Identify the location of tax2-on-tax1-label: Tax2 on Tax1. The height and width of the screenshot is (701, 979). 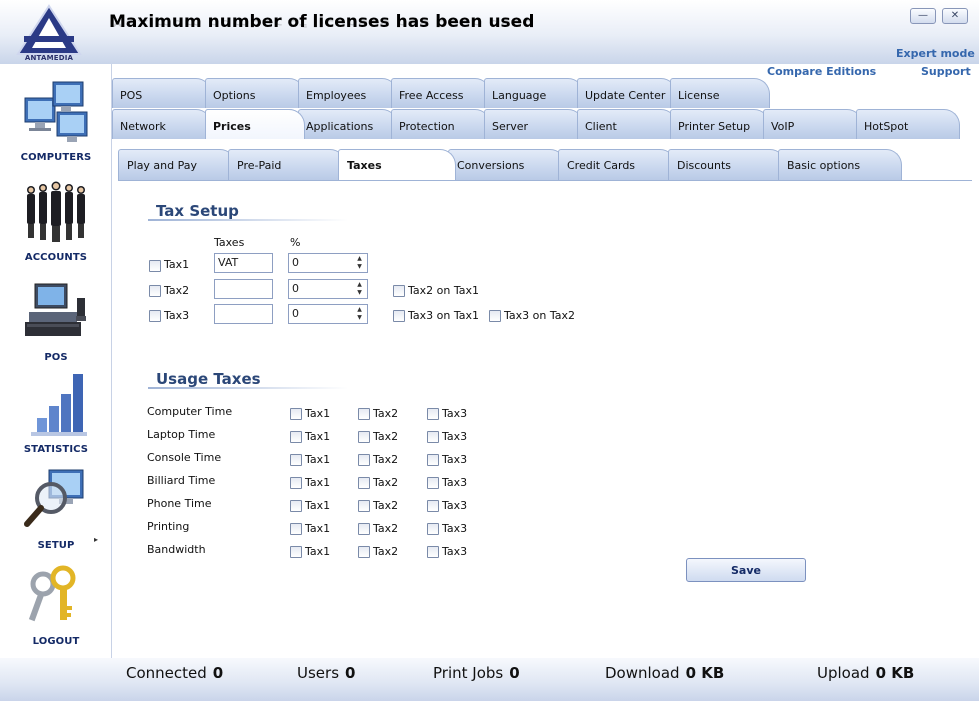
(443, 290).